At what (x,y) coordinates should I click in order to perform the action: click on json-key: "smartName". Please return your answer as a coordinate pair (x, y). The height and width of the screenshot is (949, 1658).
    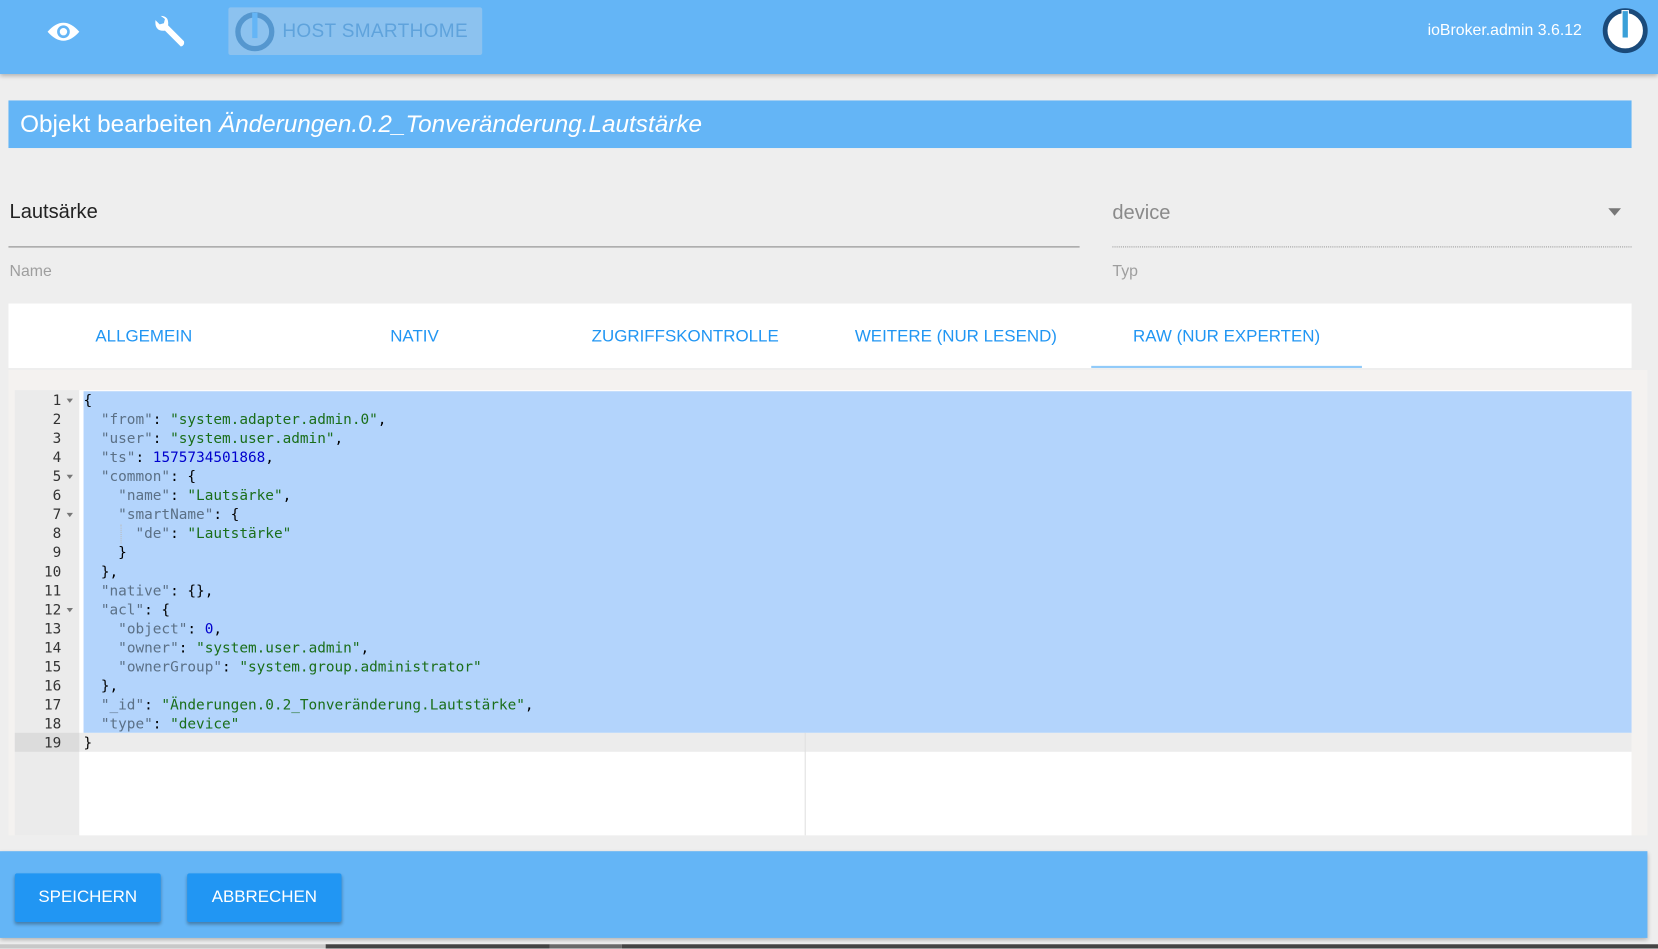
    Looking at the image, I should click on (166, 515).